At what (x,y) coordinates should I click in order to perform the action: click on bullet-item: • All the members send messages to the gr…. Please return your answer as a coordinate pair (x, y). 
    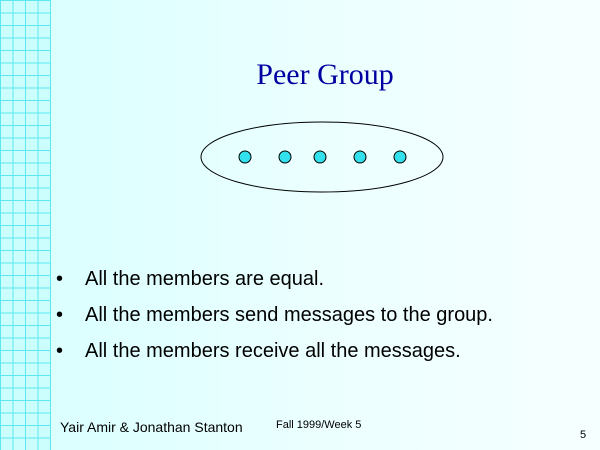
    Looking at the image, I should click on (274, 315).